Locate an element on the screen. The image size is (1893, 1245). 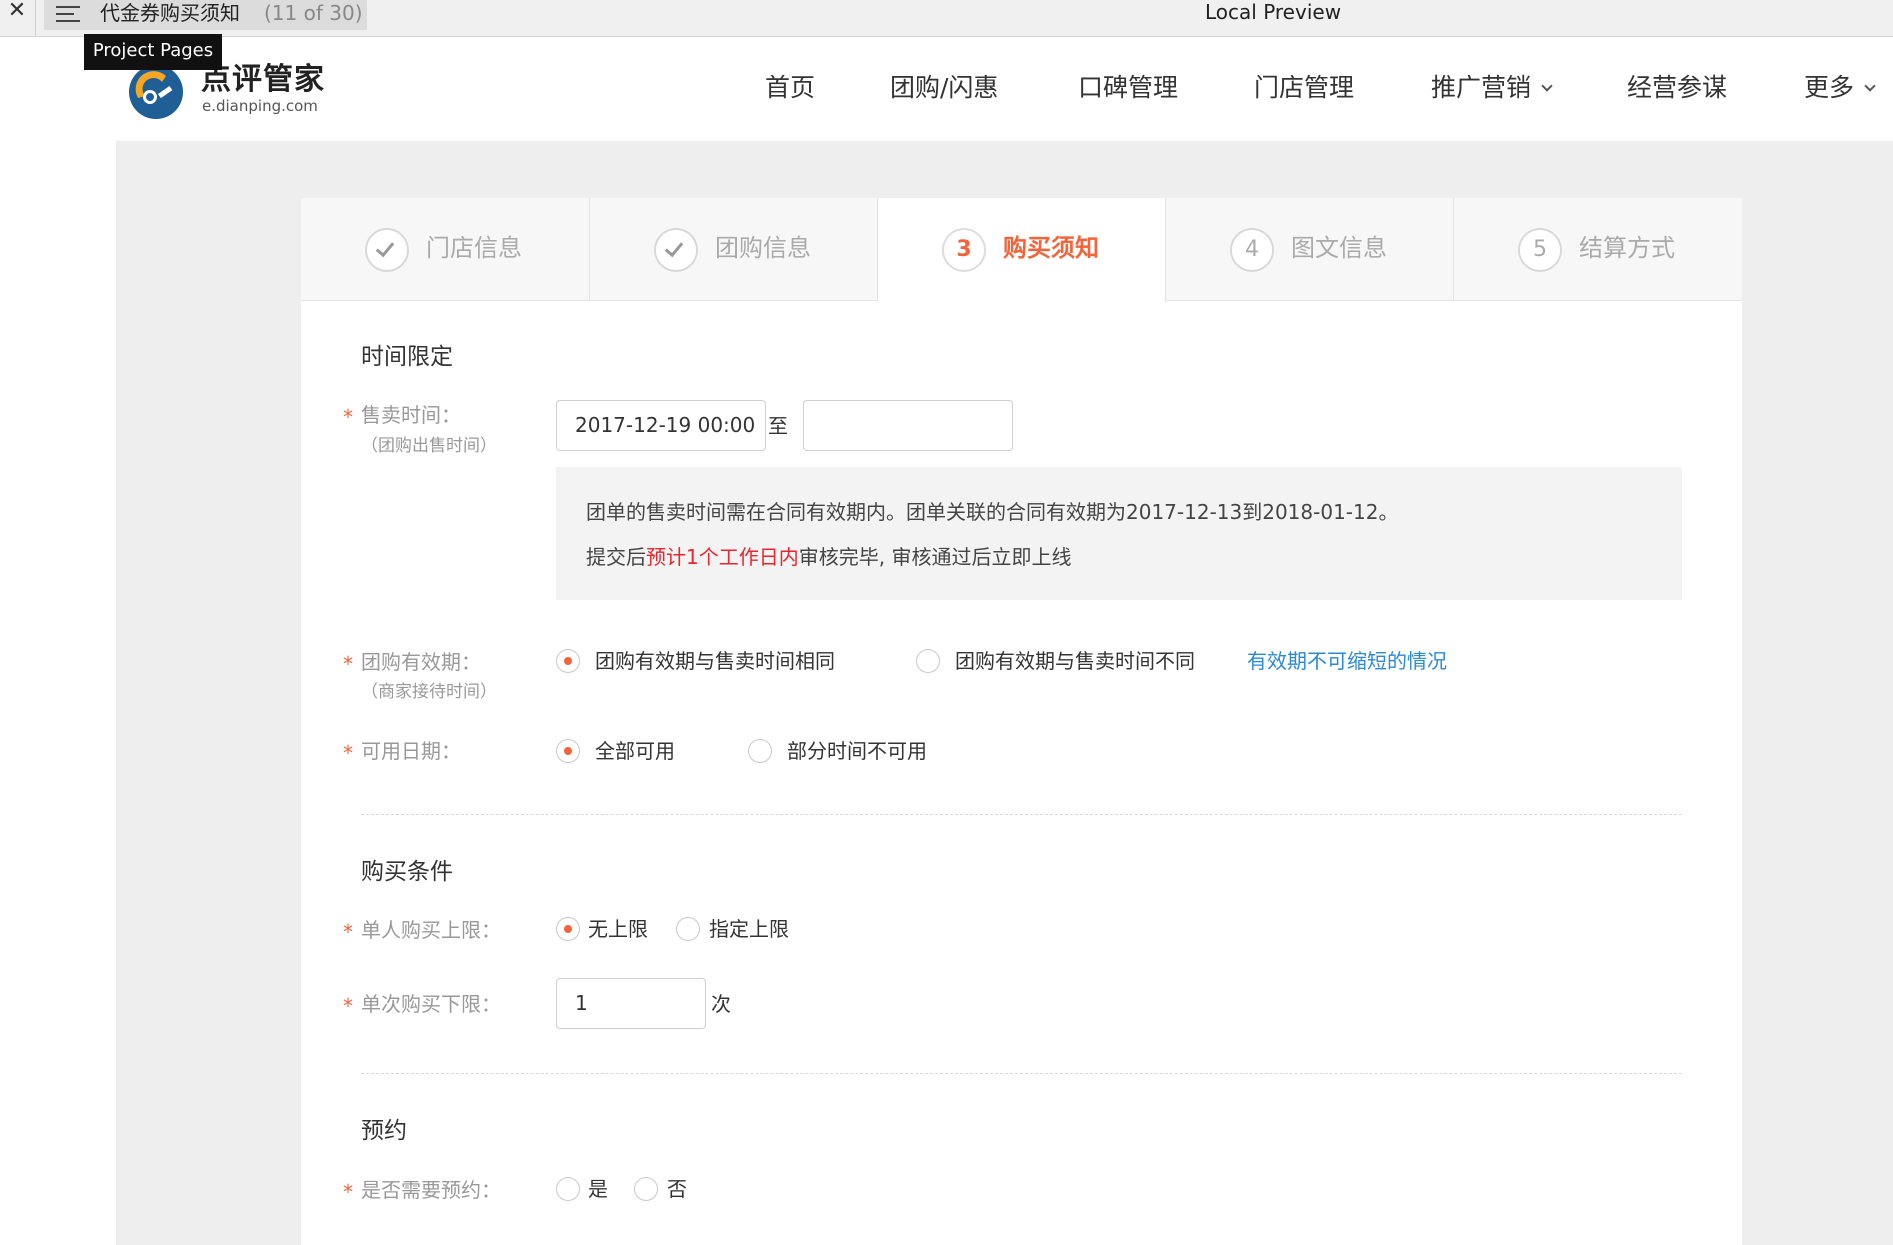
step-number: 3 is located at coordinates (964, 250).